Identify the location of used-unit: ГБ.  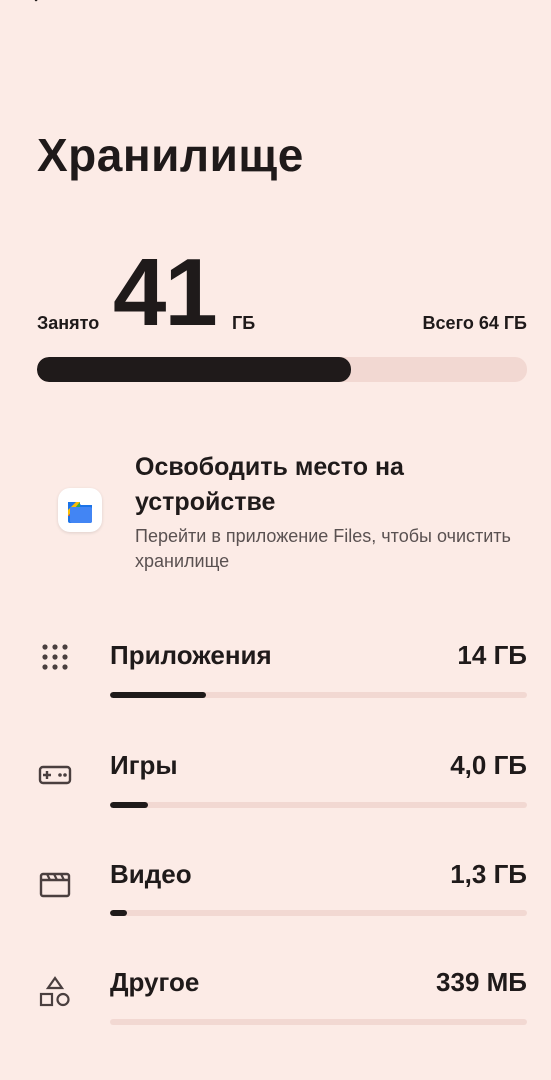
(244, 323).